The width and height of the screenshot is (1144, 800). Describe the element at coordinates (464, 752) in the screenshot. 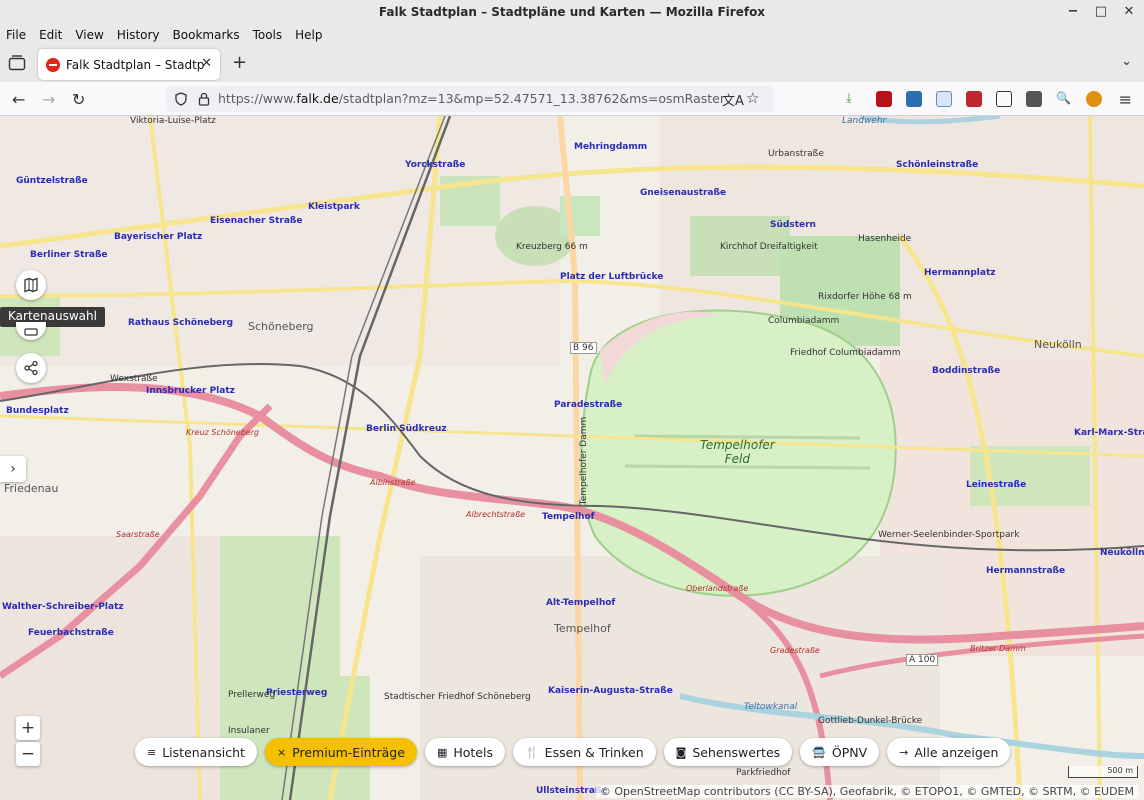

I see `hotels-button: ▦ Hotels` at that location.